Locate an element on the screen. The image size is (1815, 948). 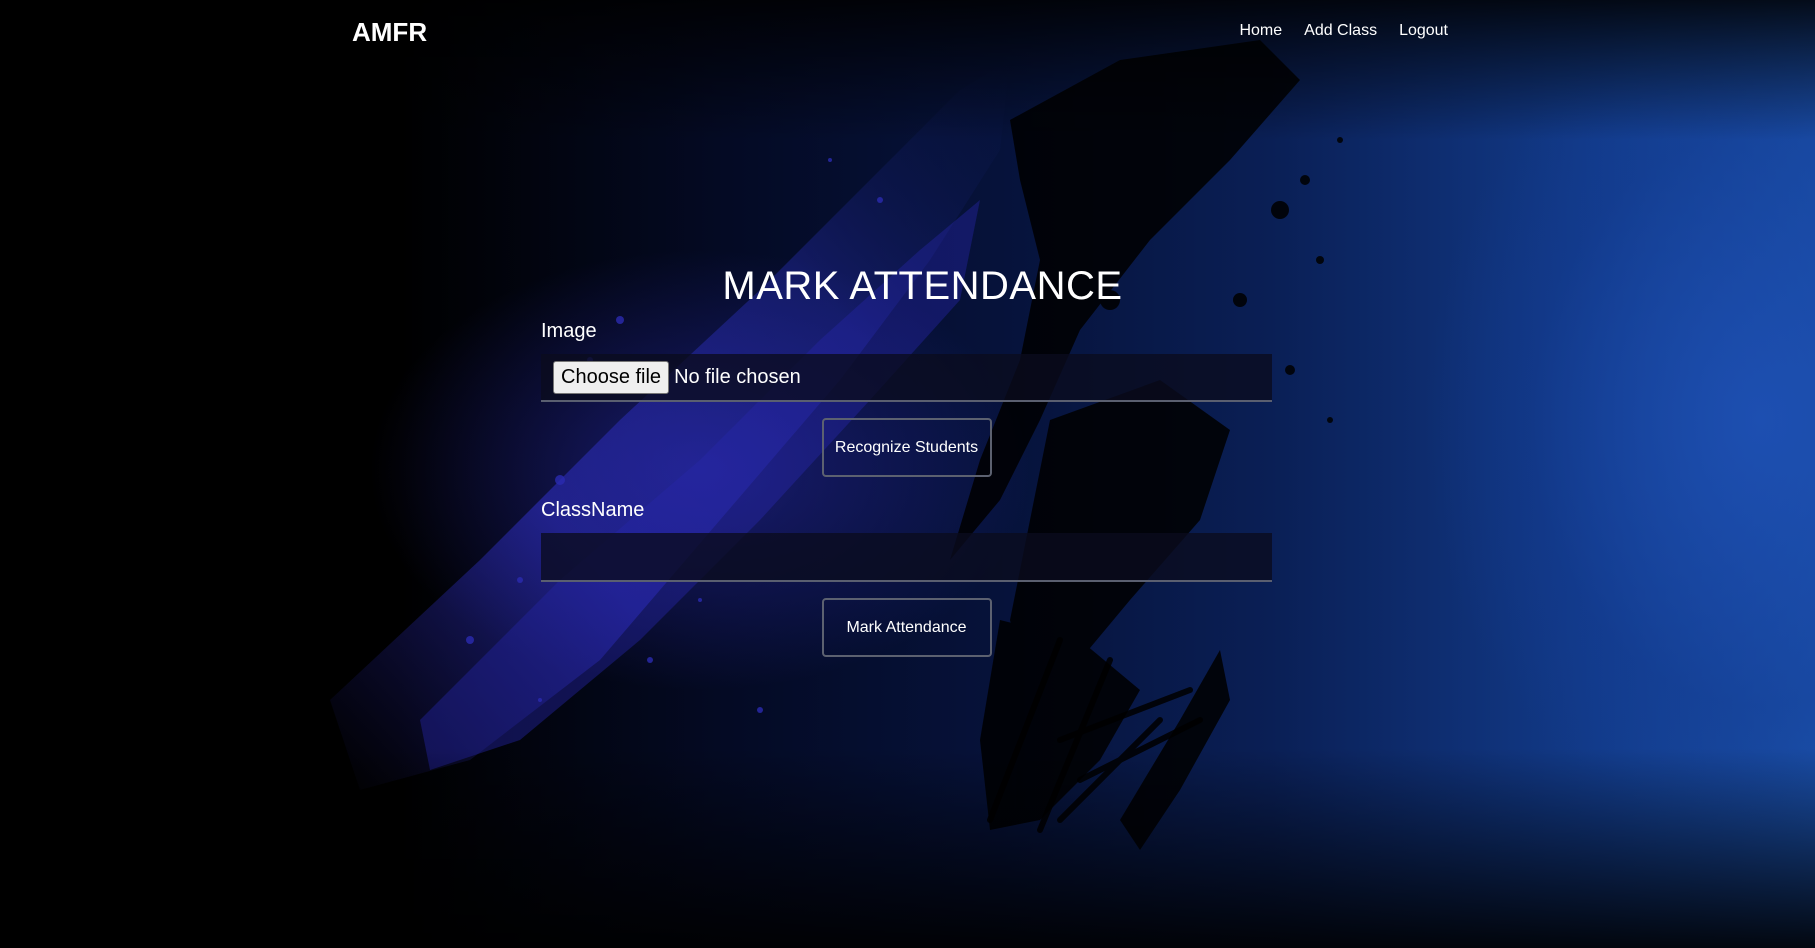
image-file-input: Choose file No file chosen is located at coordinates (906, 378).